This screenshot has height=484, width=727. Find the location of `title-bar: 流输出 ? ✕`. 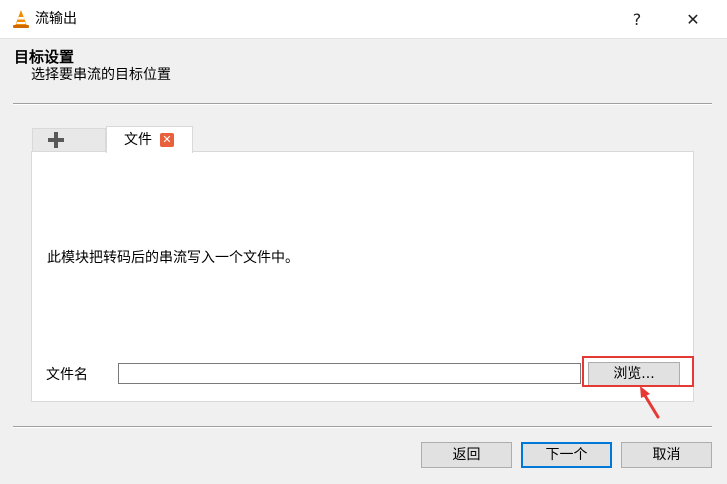

title-bar: 流输出 ? ✕ is located at coordinates (363, 19).